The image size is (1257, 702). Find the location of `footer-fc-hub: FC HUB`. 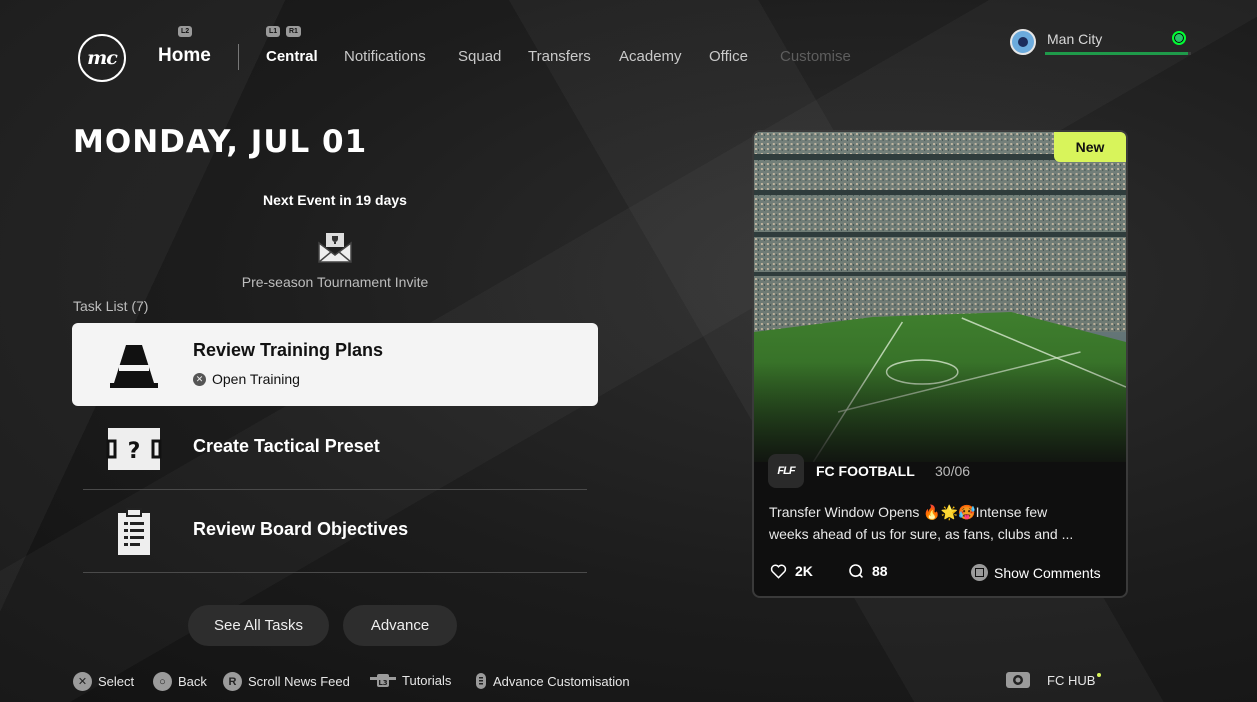

footer-fc-hub: FC HUB is located at coordinates (1053, 680).